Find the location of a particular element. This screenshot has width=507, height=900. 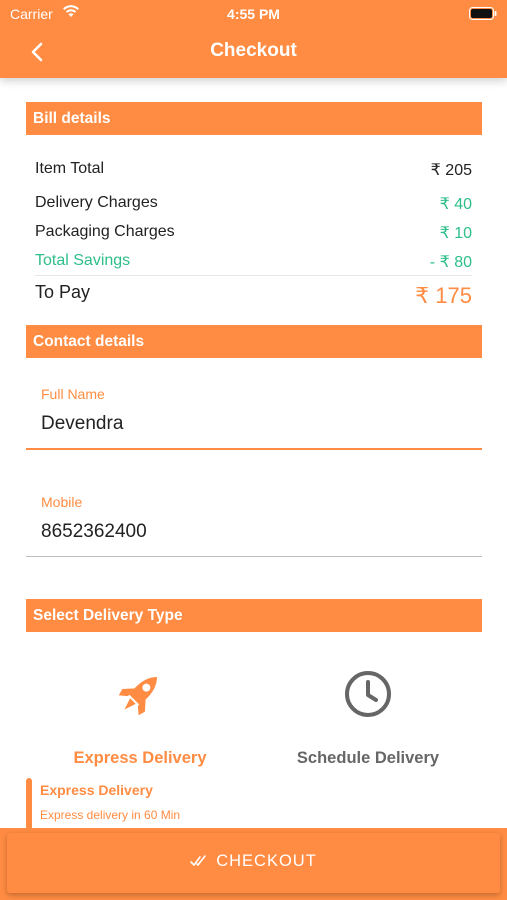

status-bar: Carrier 4:55 PM is located at coordinates (253, 14).